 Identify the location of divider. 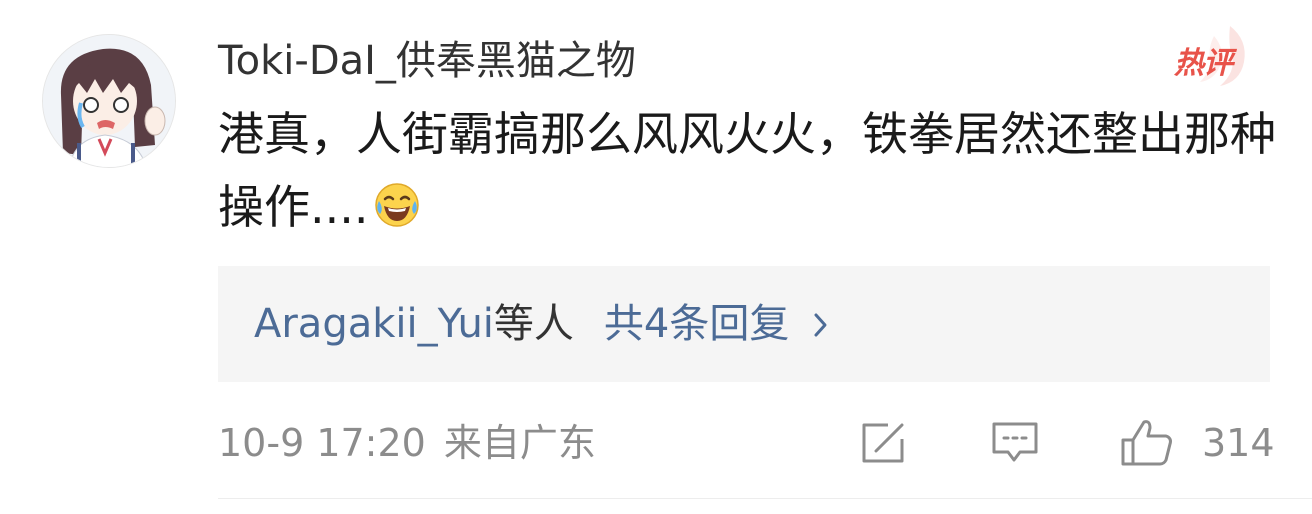
(765, 498).